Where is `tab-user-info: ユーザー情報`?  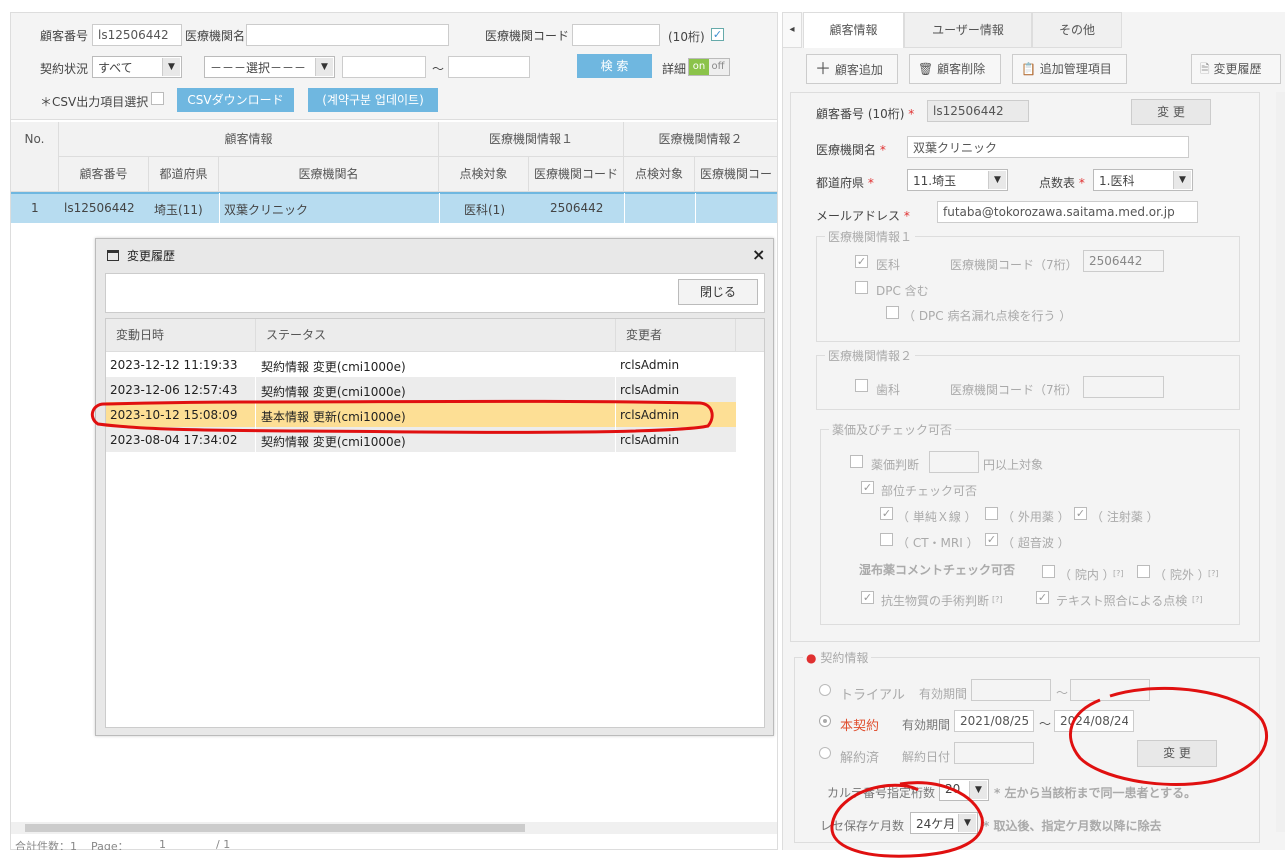 tab-user-info: ユーザー情報 is located at coordinates (968, 30).